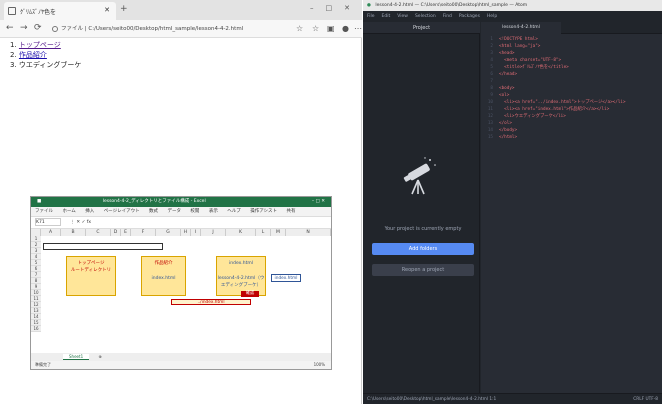  What do you see at coordinates (571, 60) in the screenshot?
I see `code-line: 4 <meta charset="UTF-8">` at bounding box center [571, 60].